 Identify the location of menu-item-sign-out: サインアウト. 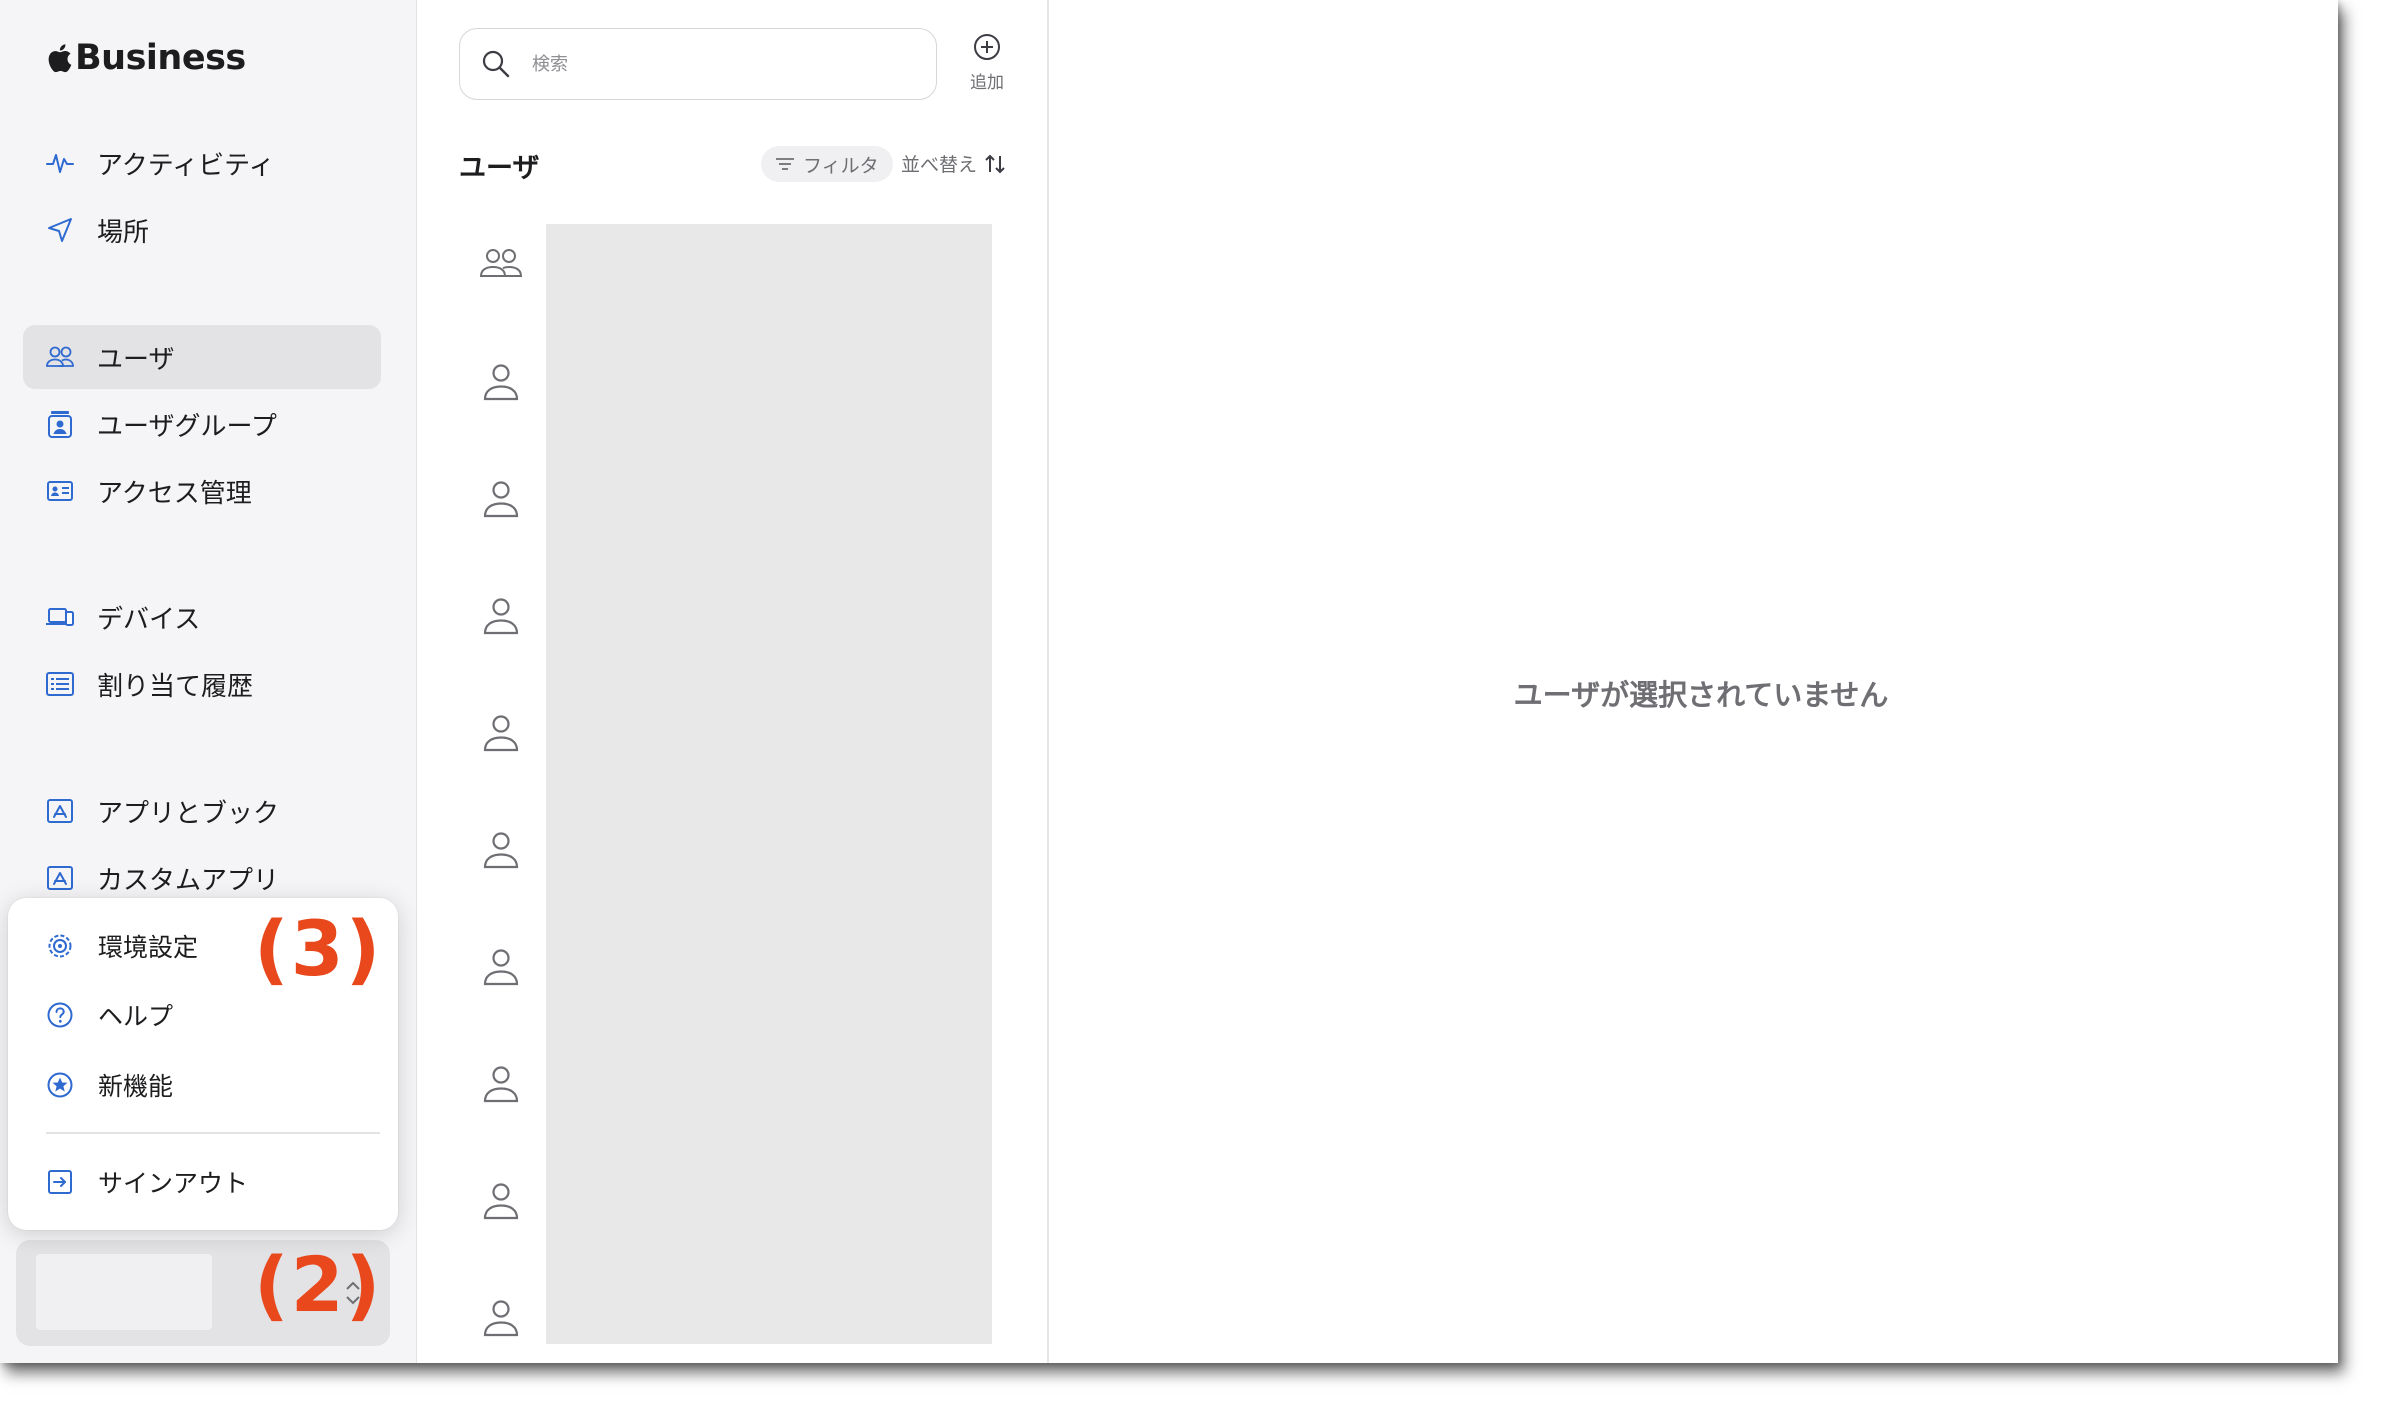
(203, 1182).